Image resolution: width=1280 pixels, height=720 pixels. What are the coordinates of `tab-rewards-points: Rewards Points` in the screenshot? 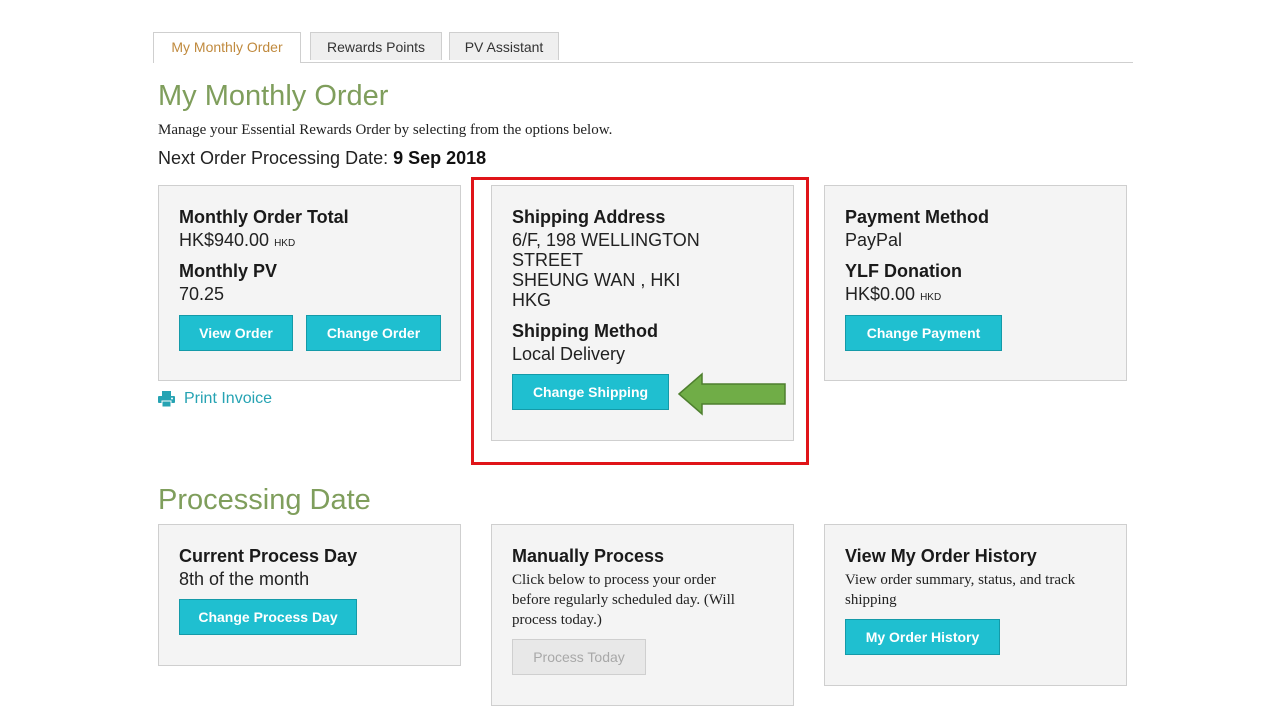 It's located at (376, 46).